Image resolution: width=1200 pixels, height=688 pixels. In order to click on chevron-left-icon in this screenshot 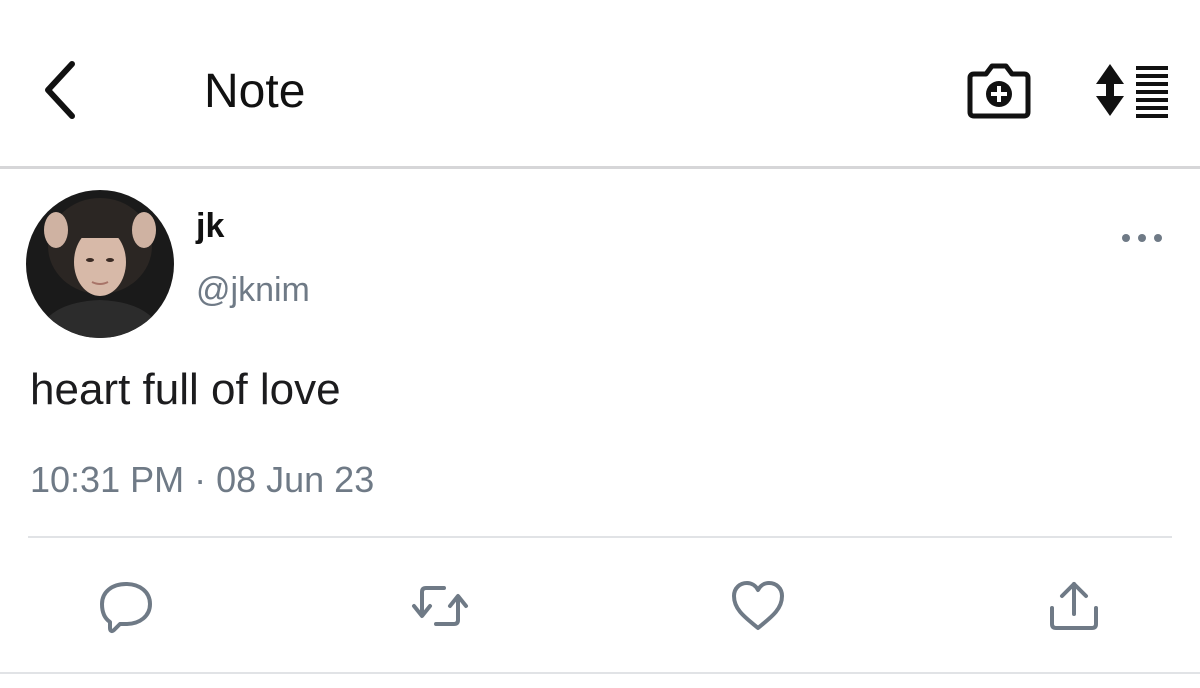, I will do `click(60, 90)`.